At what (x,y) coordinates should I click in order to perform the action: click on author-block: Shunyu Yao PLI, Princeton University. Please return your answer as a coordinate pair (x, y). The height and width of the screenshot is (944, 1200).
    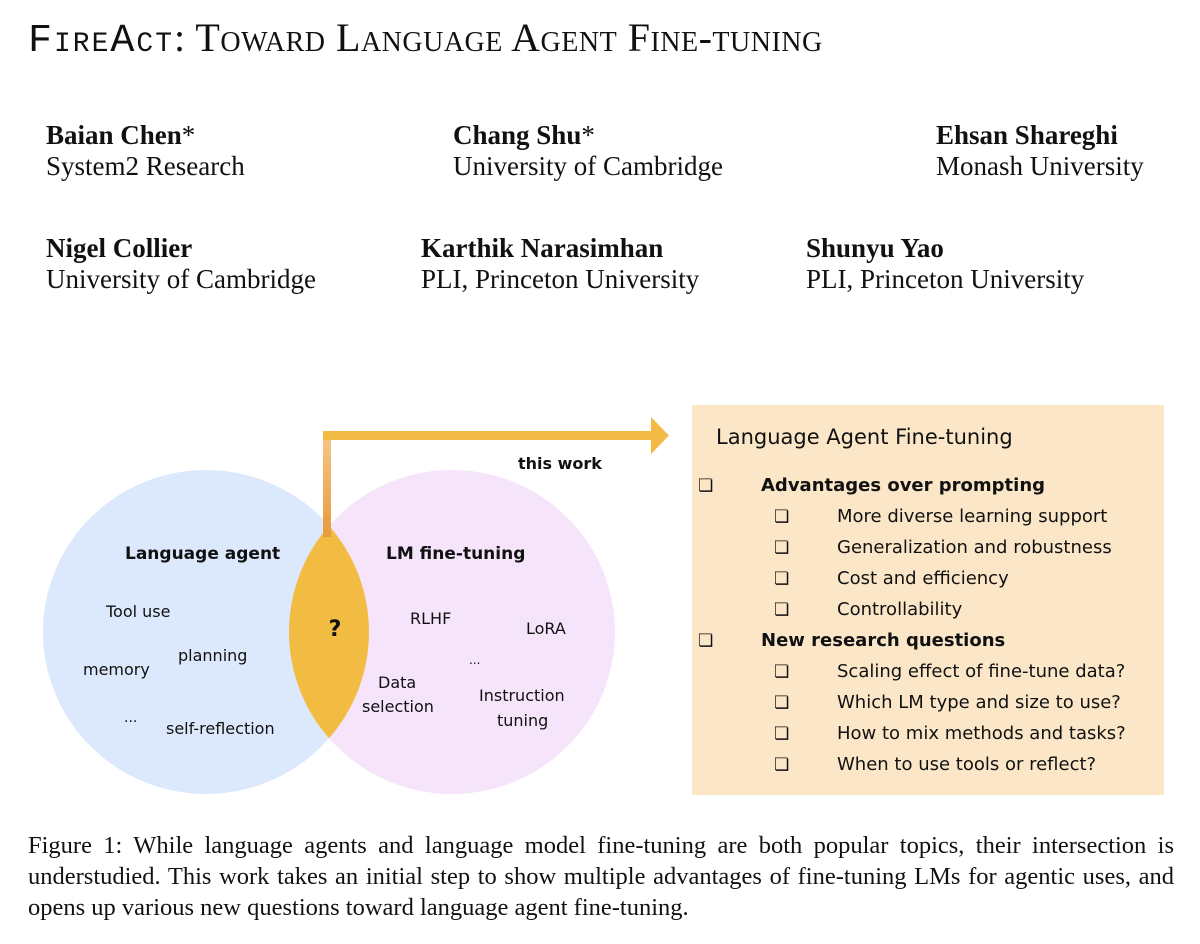
    Looking at the image, I should click on (945, 264).